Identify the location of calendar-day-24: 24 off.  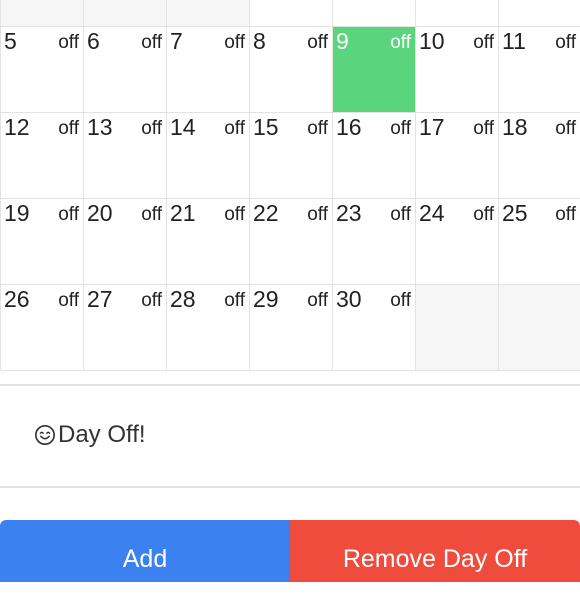
(457, 242).